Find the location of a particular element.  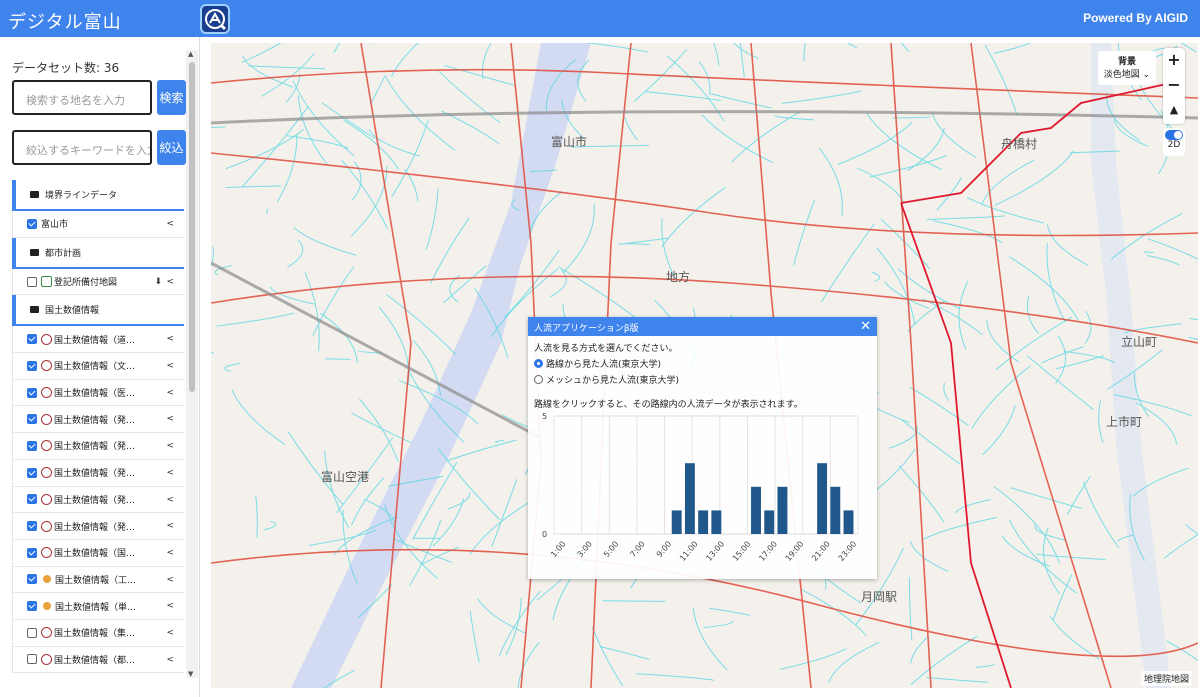

map-attribution: 地理院地図 is located at coordinates (1166, 678).